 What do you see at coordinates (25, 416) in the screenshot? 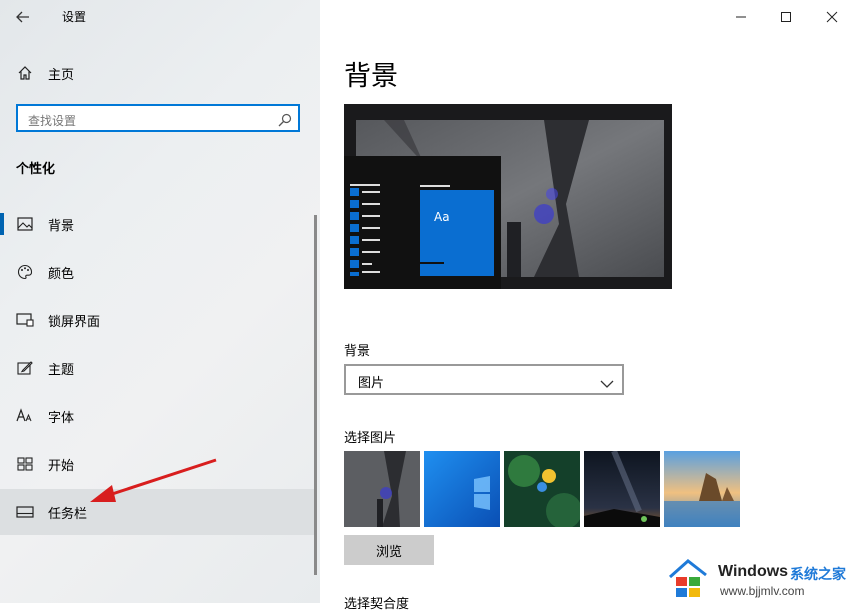
I see `font-icon` at bounding box center [25, 416].